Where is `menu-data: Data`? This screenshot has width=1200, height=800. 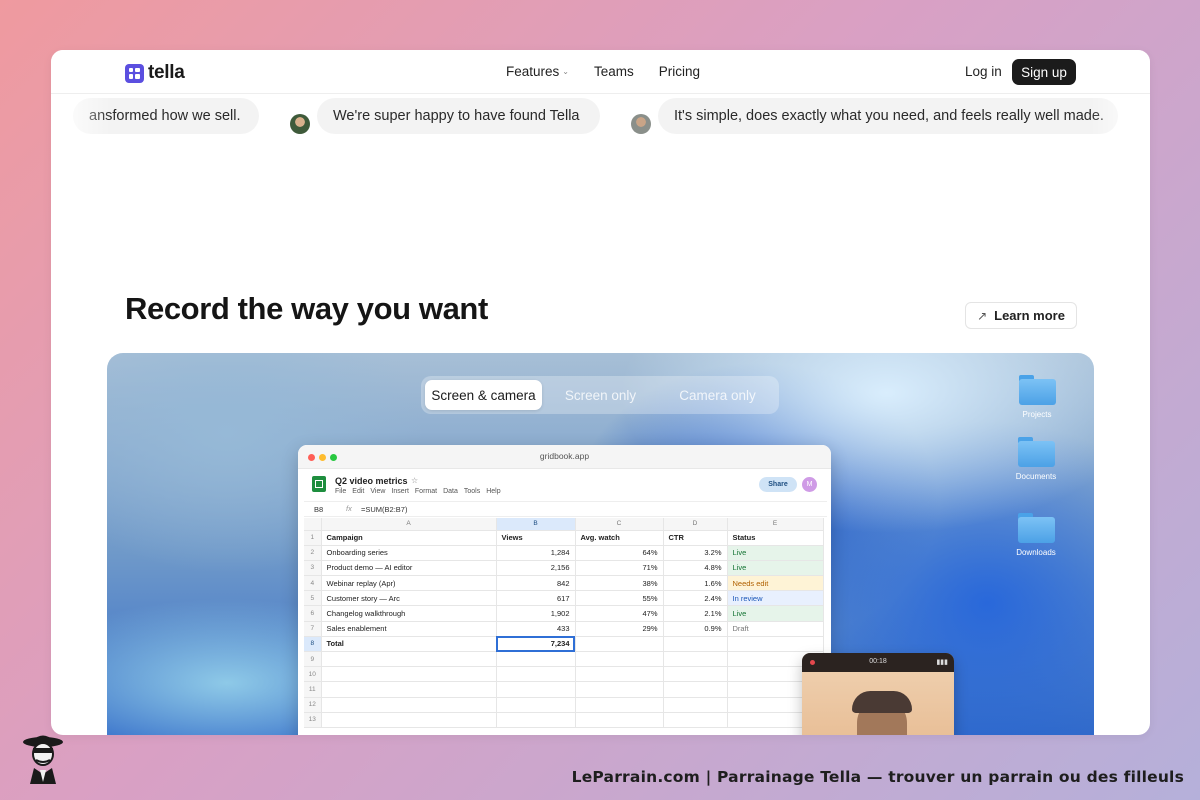
menu-data: Data is located at coordinates (450, 491).